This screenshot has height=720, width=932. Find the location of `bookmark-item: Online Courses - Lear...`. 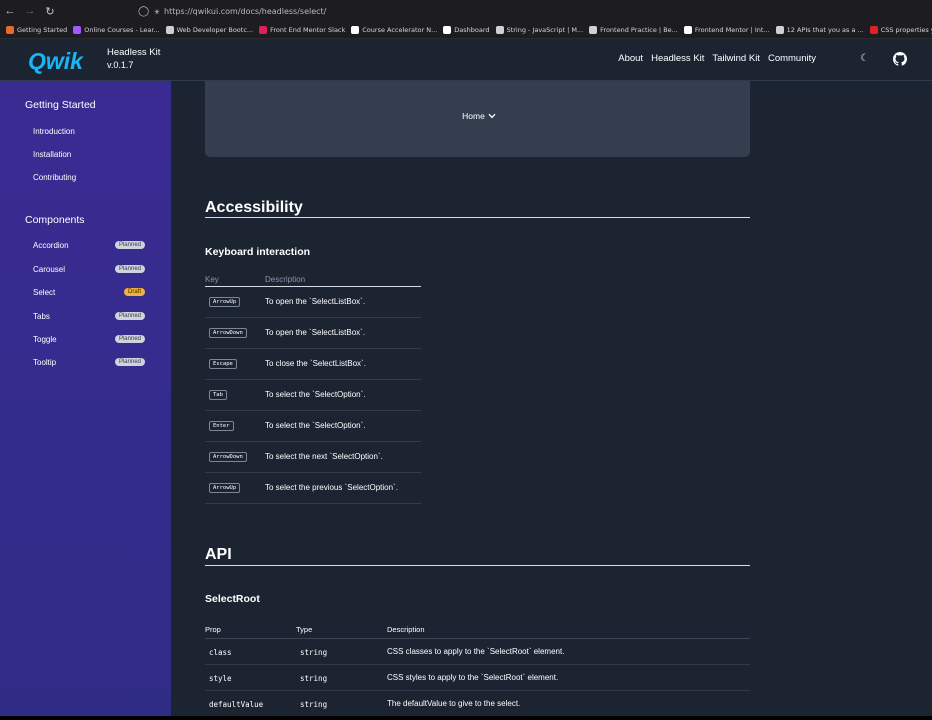

bookmark-item: Online Courses - Lear... is located at coordinates (116, 30).